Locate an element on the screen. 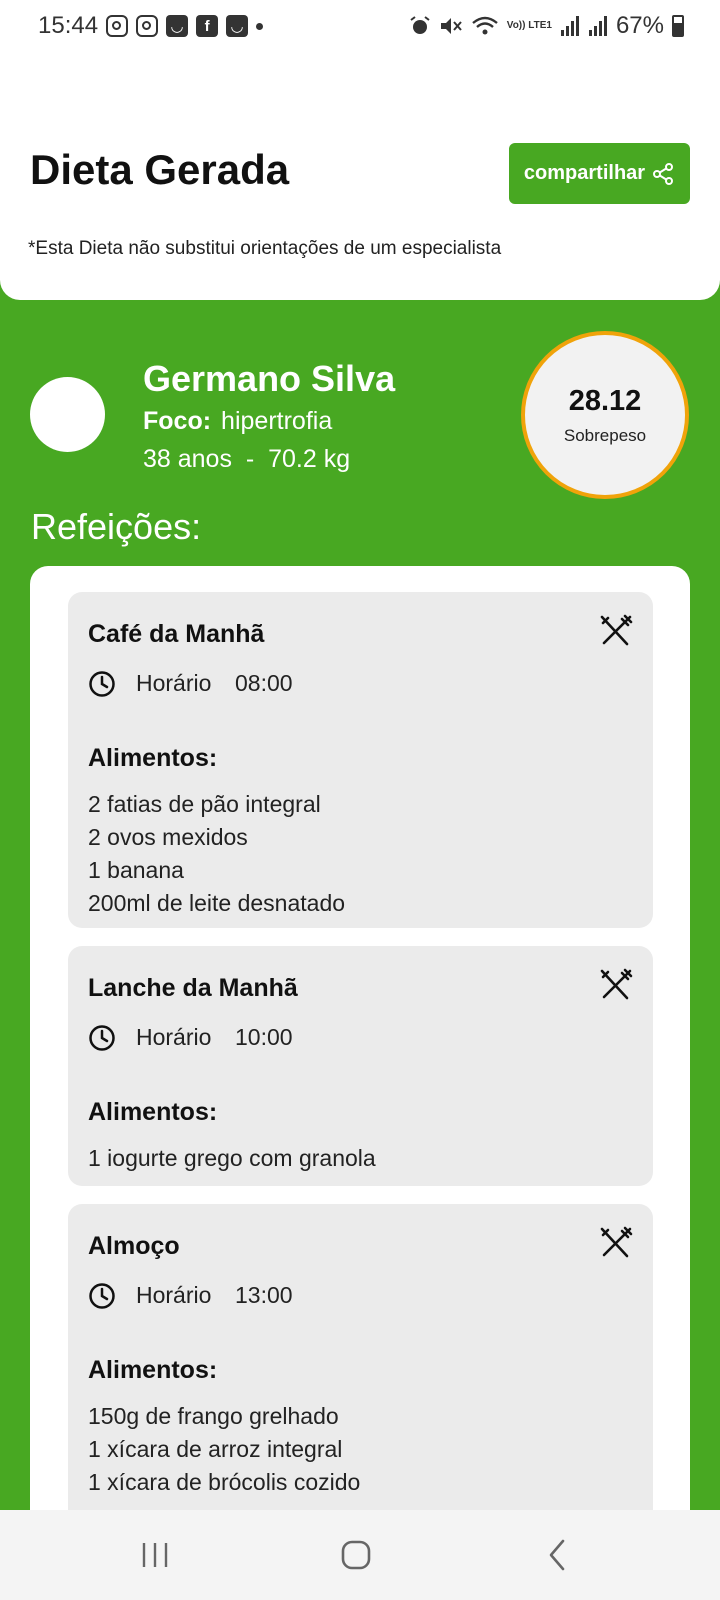  status-left: 15:44 ◡ f ◡ is located at coordinates (151, 26).